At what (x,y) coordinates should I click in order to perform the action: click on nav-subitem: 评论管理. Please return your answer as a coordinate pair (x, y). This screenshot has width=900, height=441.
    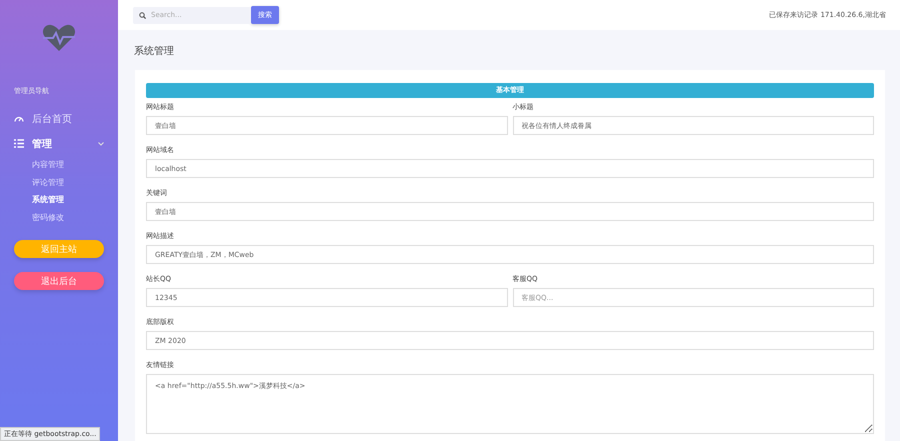
    Looking at the image, I should click on (68, 182).